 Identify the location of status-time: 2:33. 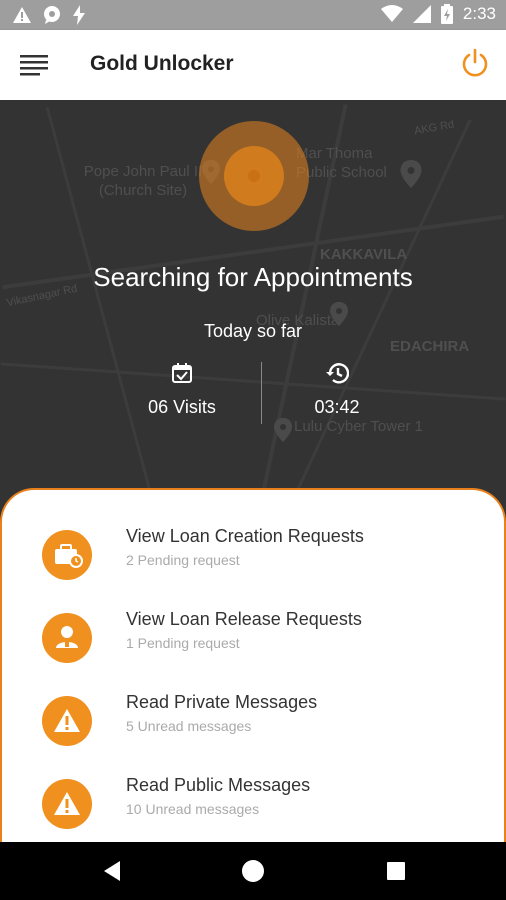
(479, 13).